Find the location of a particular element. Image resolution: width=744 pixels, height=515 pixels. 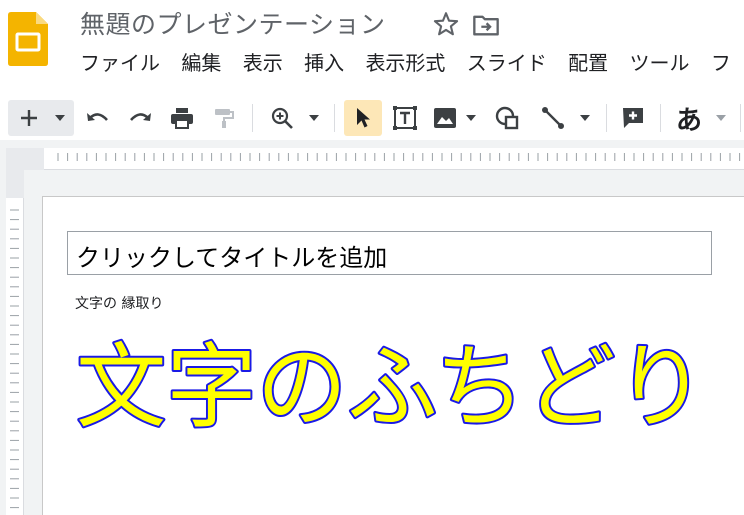

zoom-icon is located at coordinates (282, 118).